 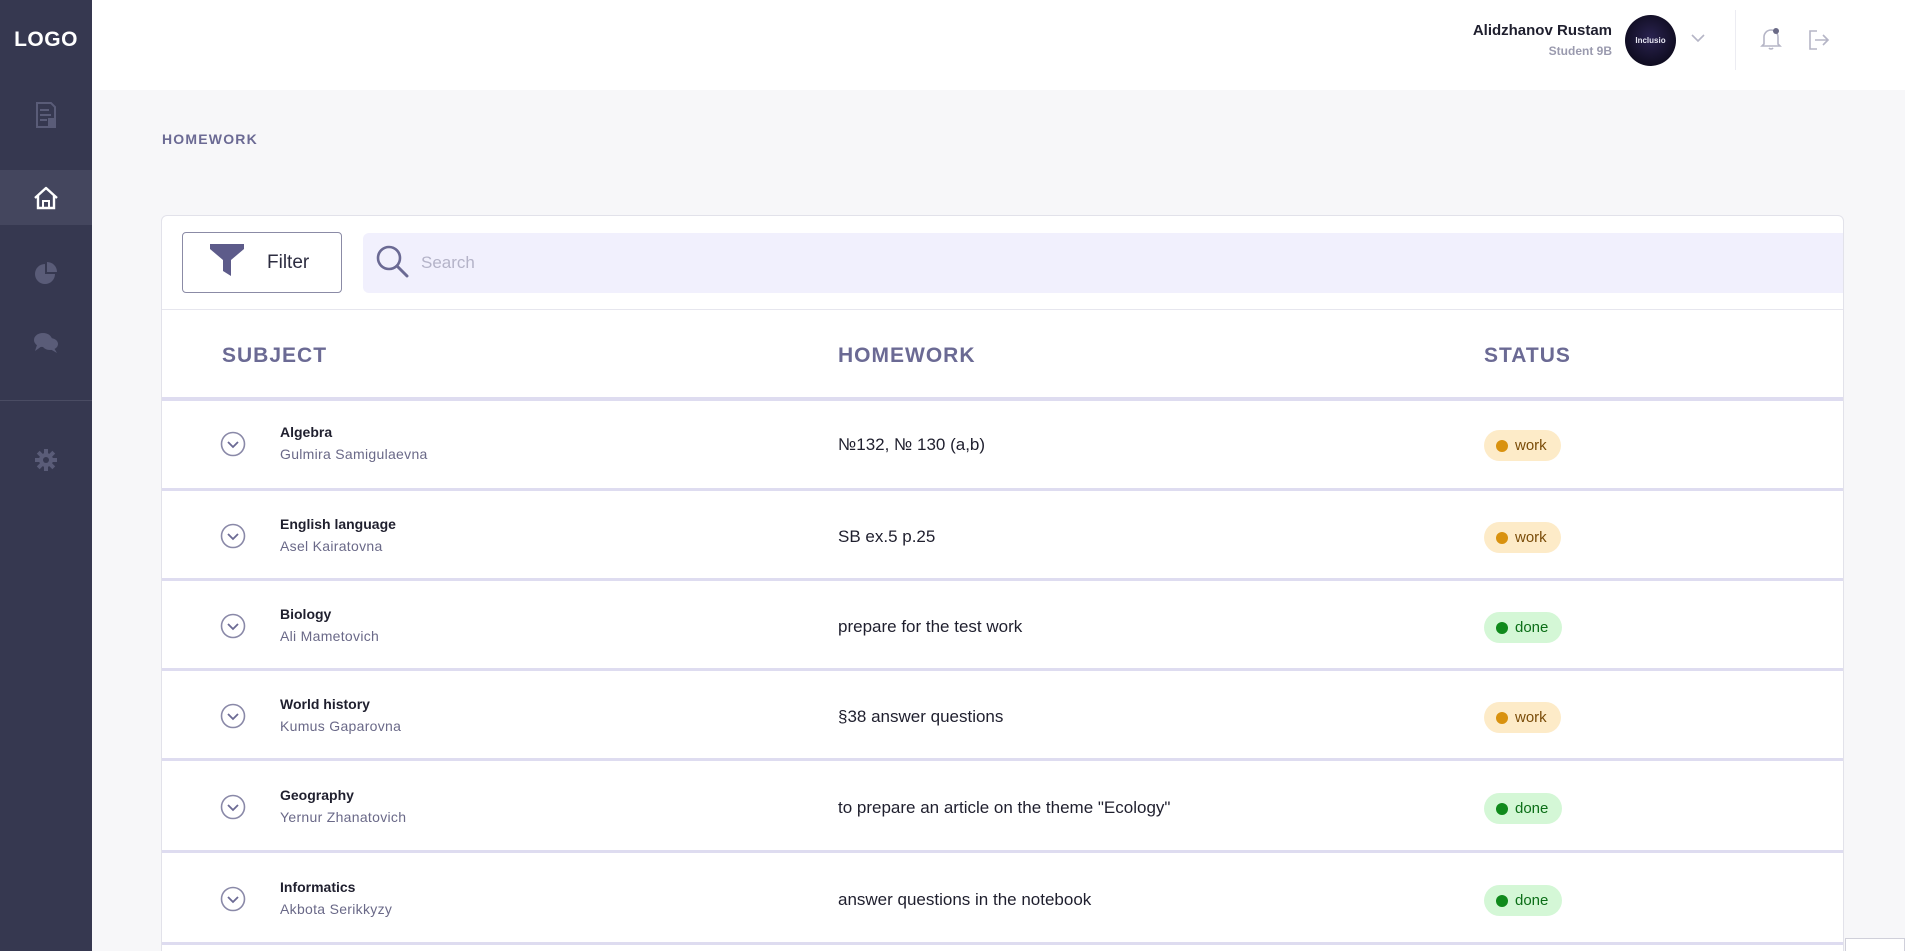 I want to click on subject-cell: World history Kumus Gaparovna, so click(x=340, y=715).